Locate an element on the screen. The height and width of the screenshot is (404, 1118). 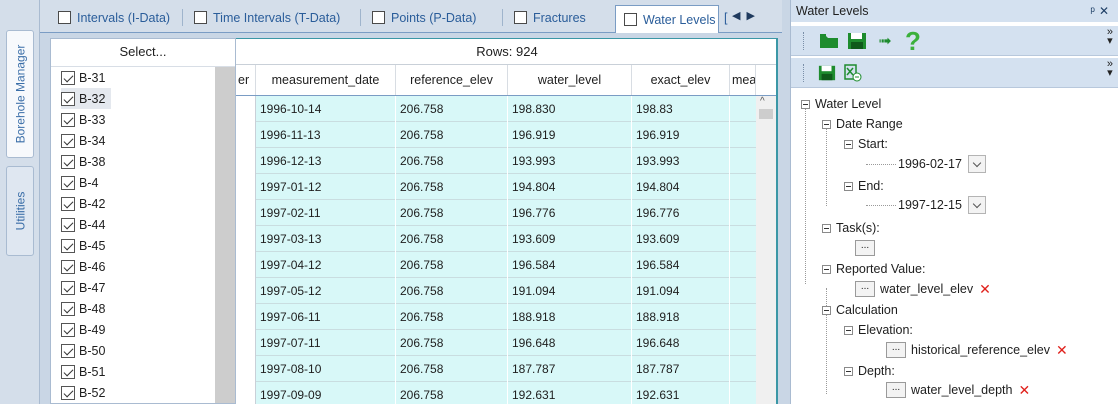
column-header-exact-elev: exact_elev is located at coordinates (681, 80).